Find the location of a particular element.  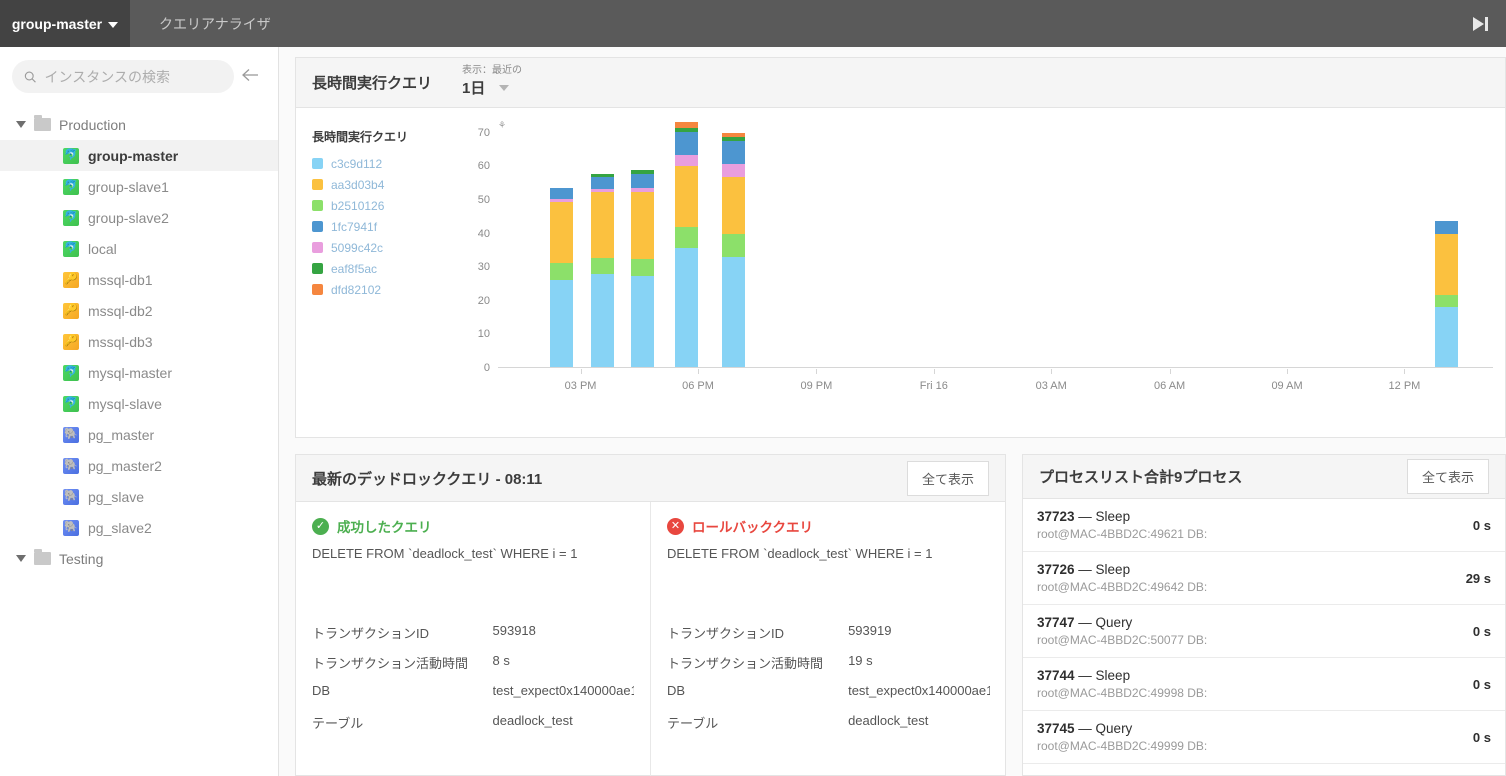

legend-item-eaf8f5ac: eaf8f5ac is located at coordinates (382, 268).